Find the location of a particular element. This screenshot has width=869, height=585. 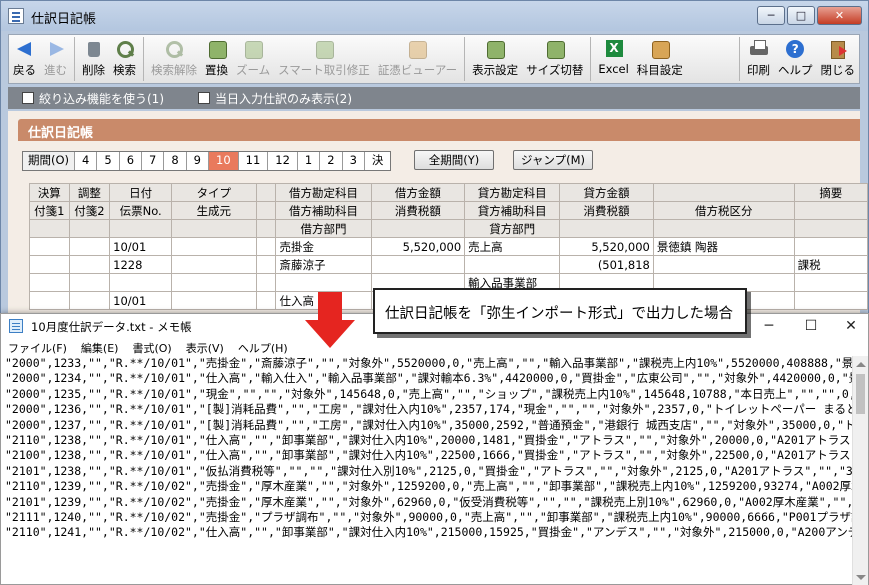

table-cell: 売掛金 is located at coordinates (323, 246).